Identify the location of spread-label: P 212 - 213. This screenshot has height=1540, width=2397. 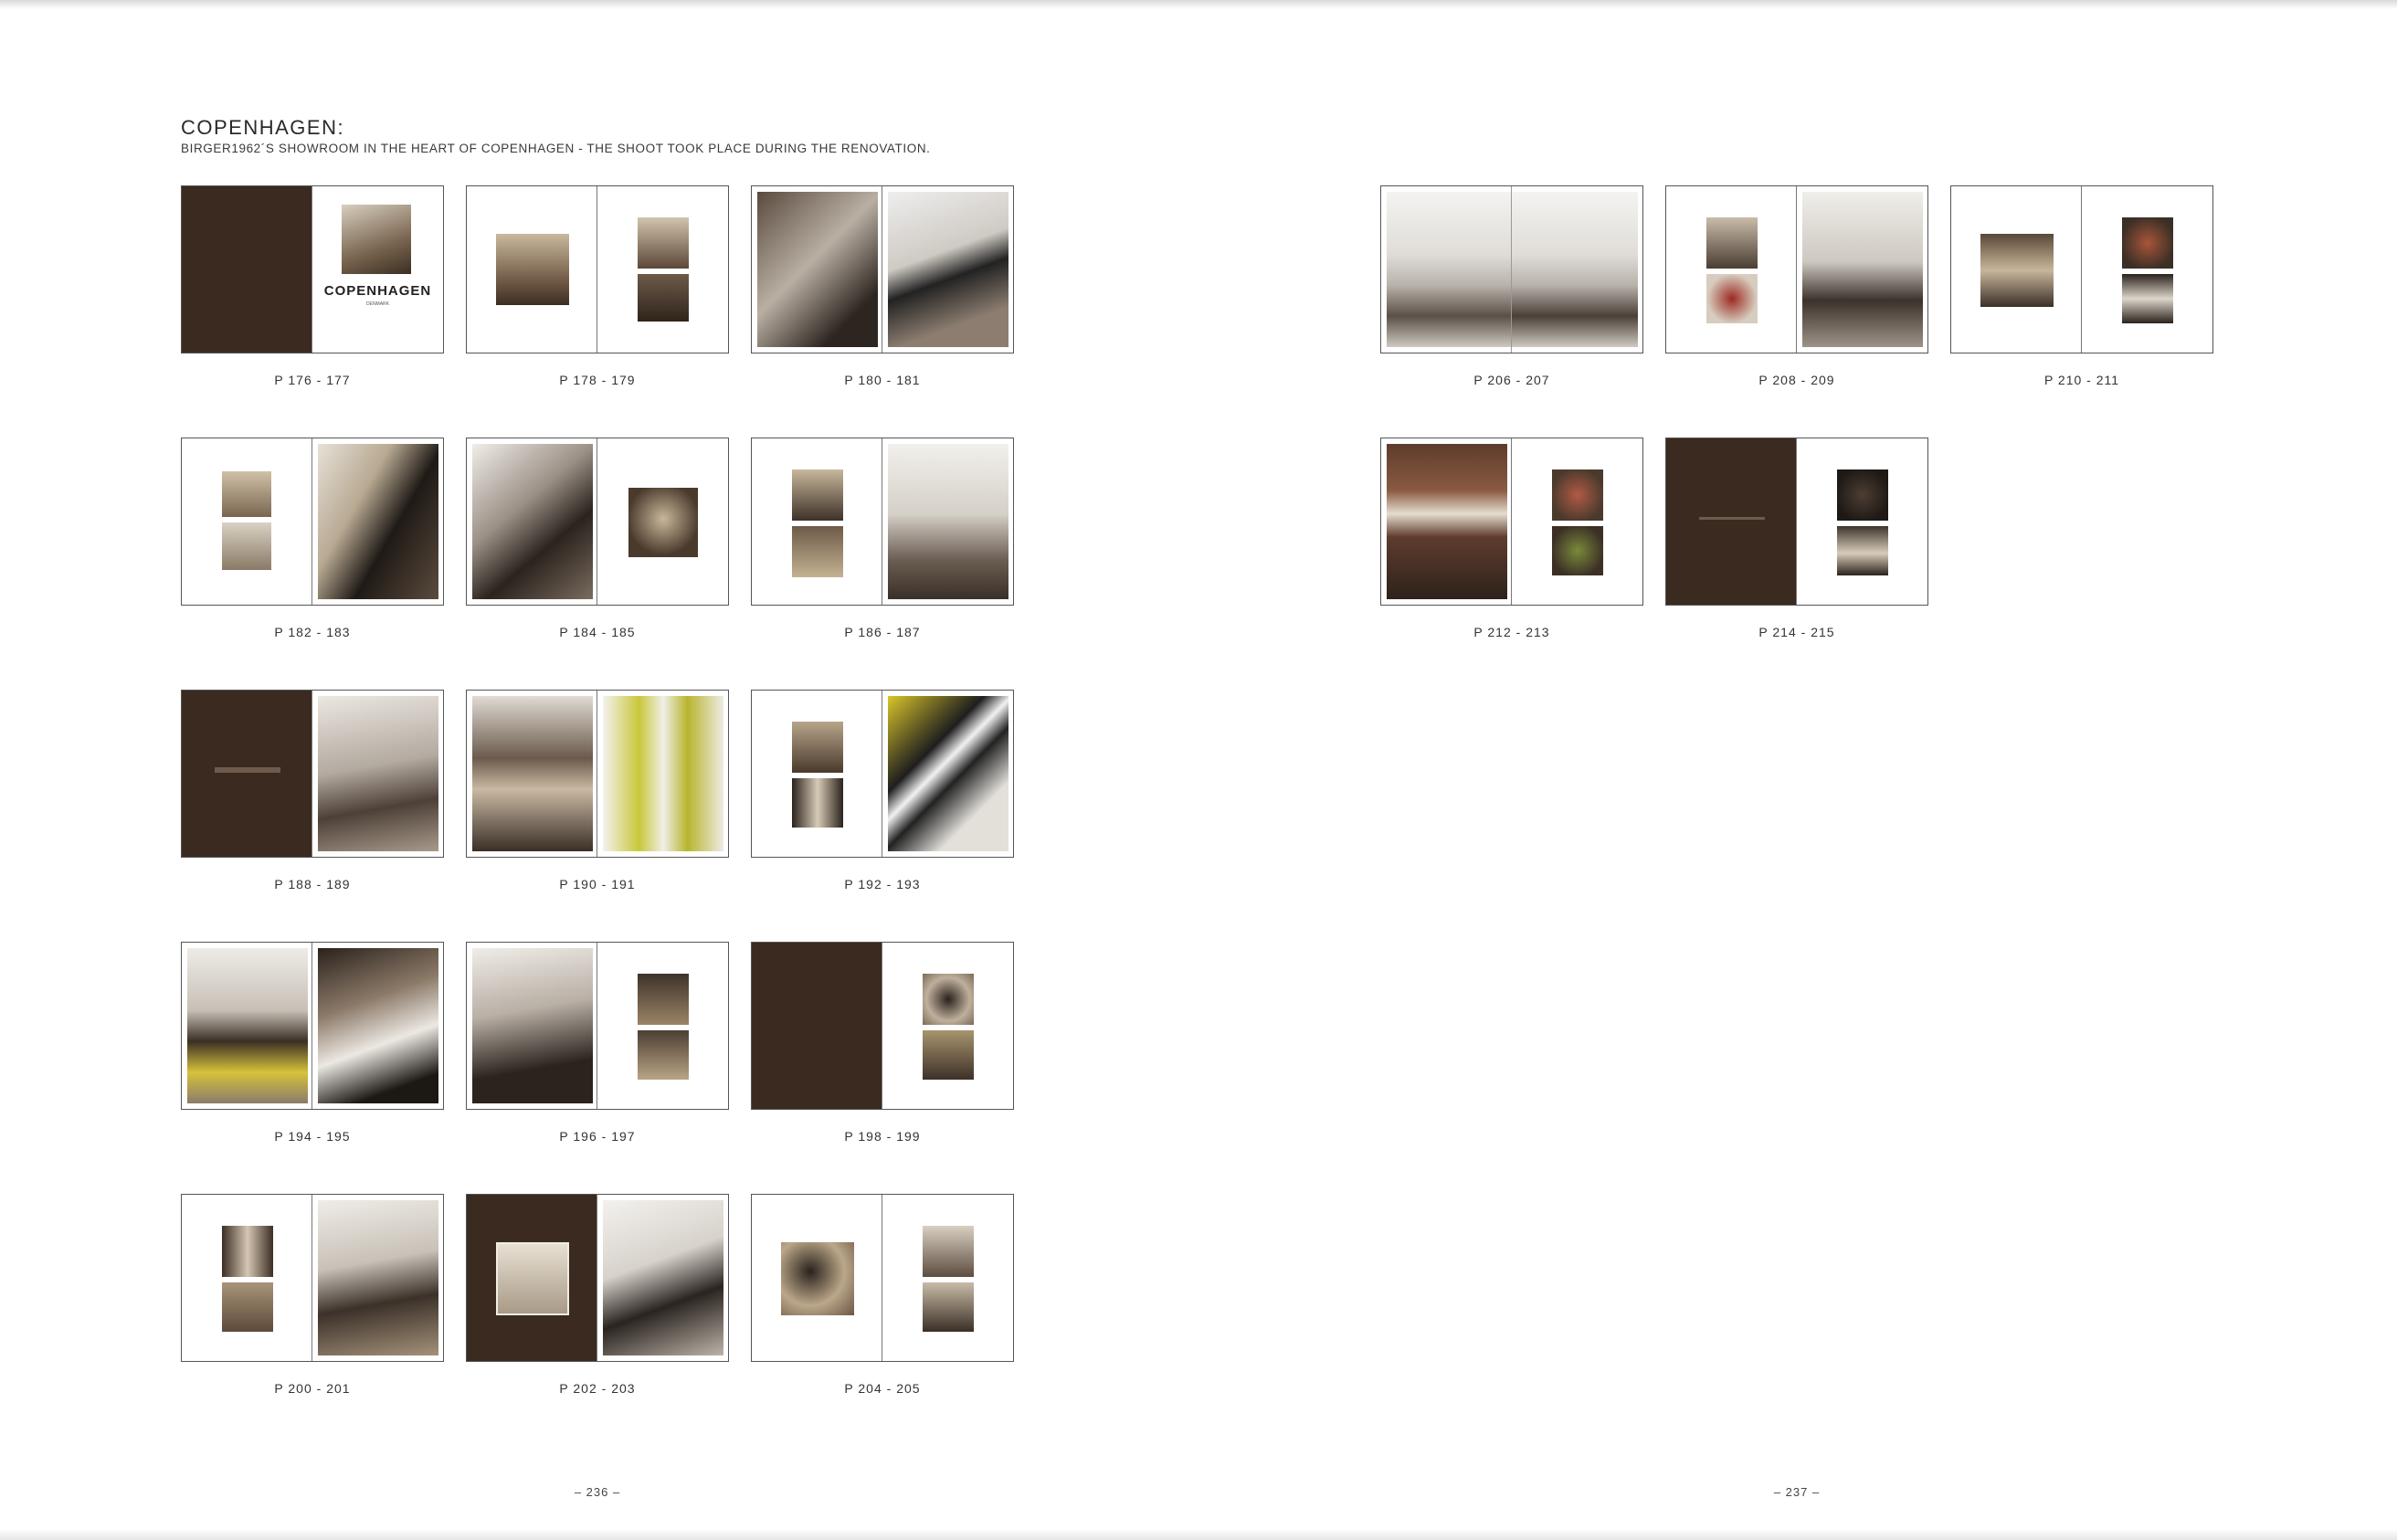
(1511, 632).